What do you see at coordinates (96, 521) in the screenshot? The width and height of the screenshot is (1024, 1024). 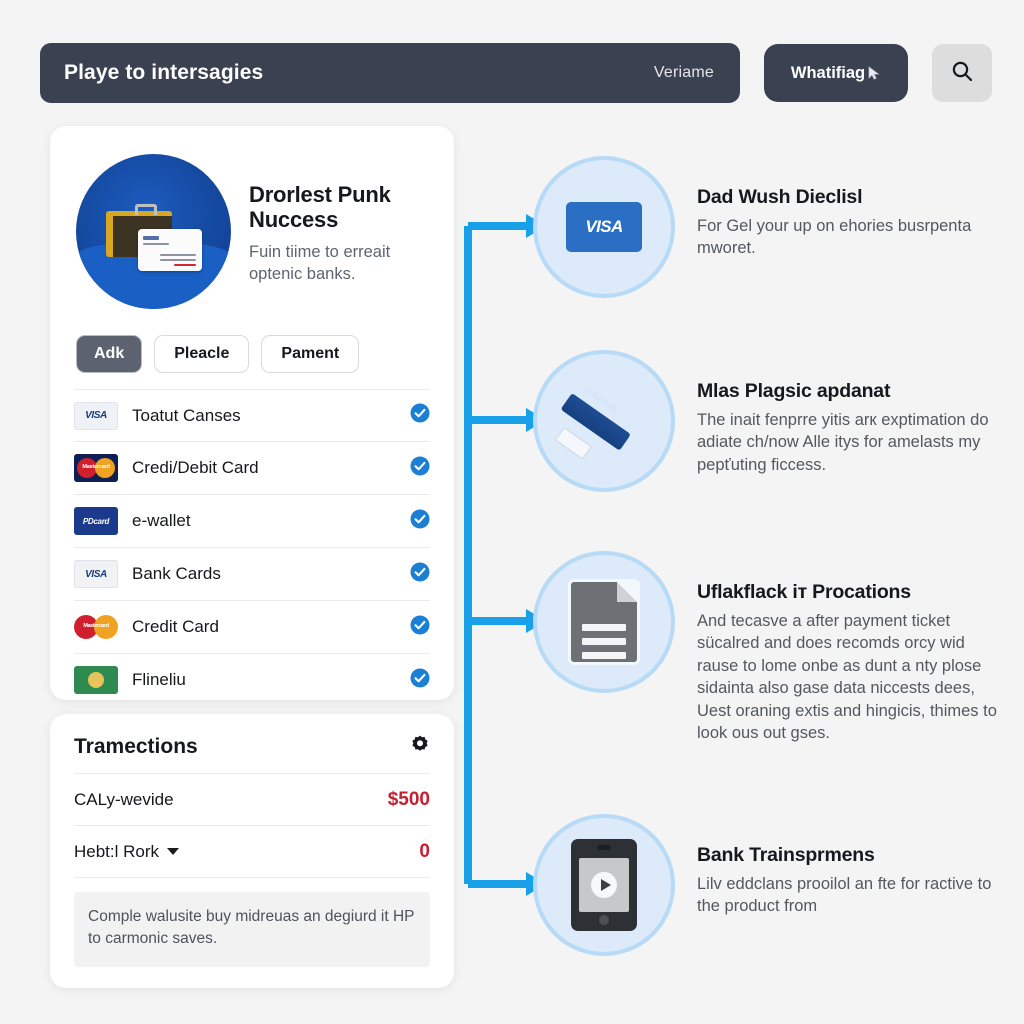 I see `ewallet-logo-icon: PDcard` at bounding box center [96, 521].